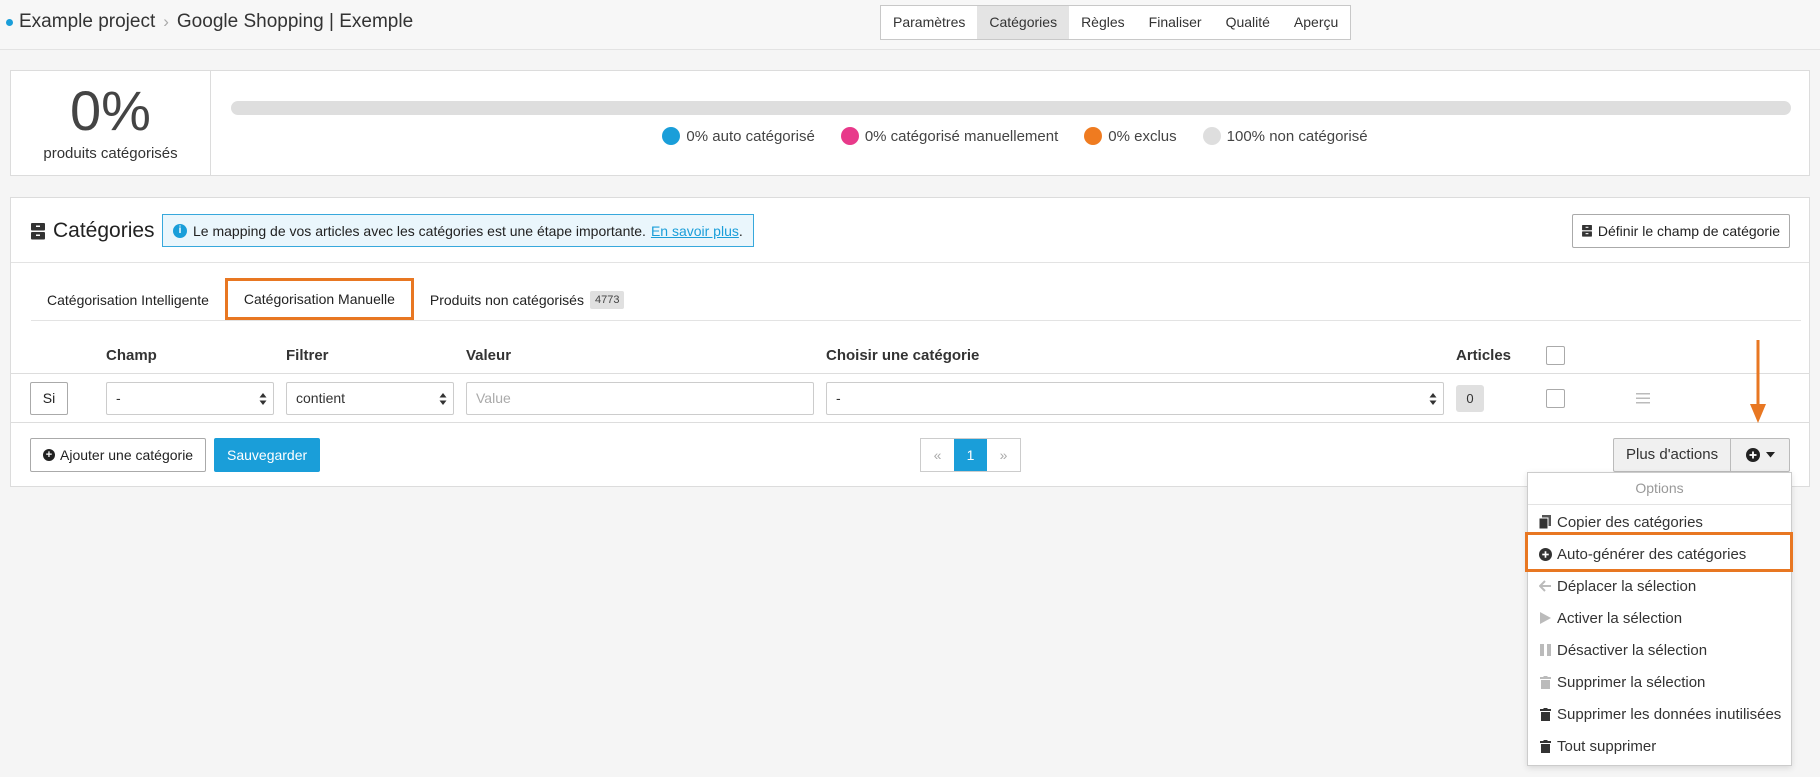  I want to click on menu-item-label: Déplacer la sélection, so click(1627, 586).